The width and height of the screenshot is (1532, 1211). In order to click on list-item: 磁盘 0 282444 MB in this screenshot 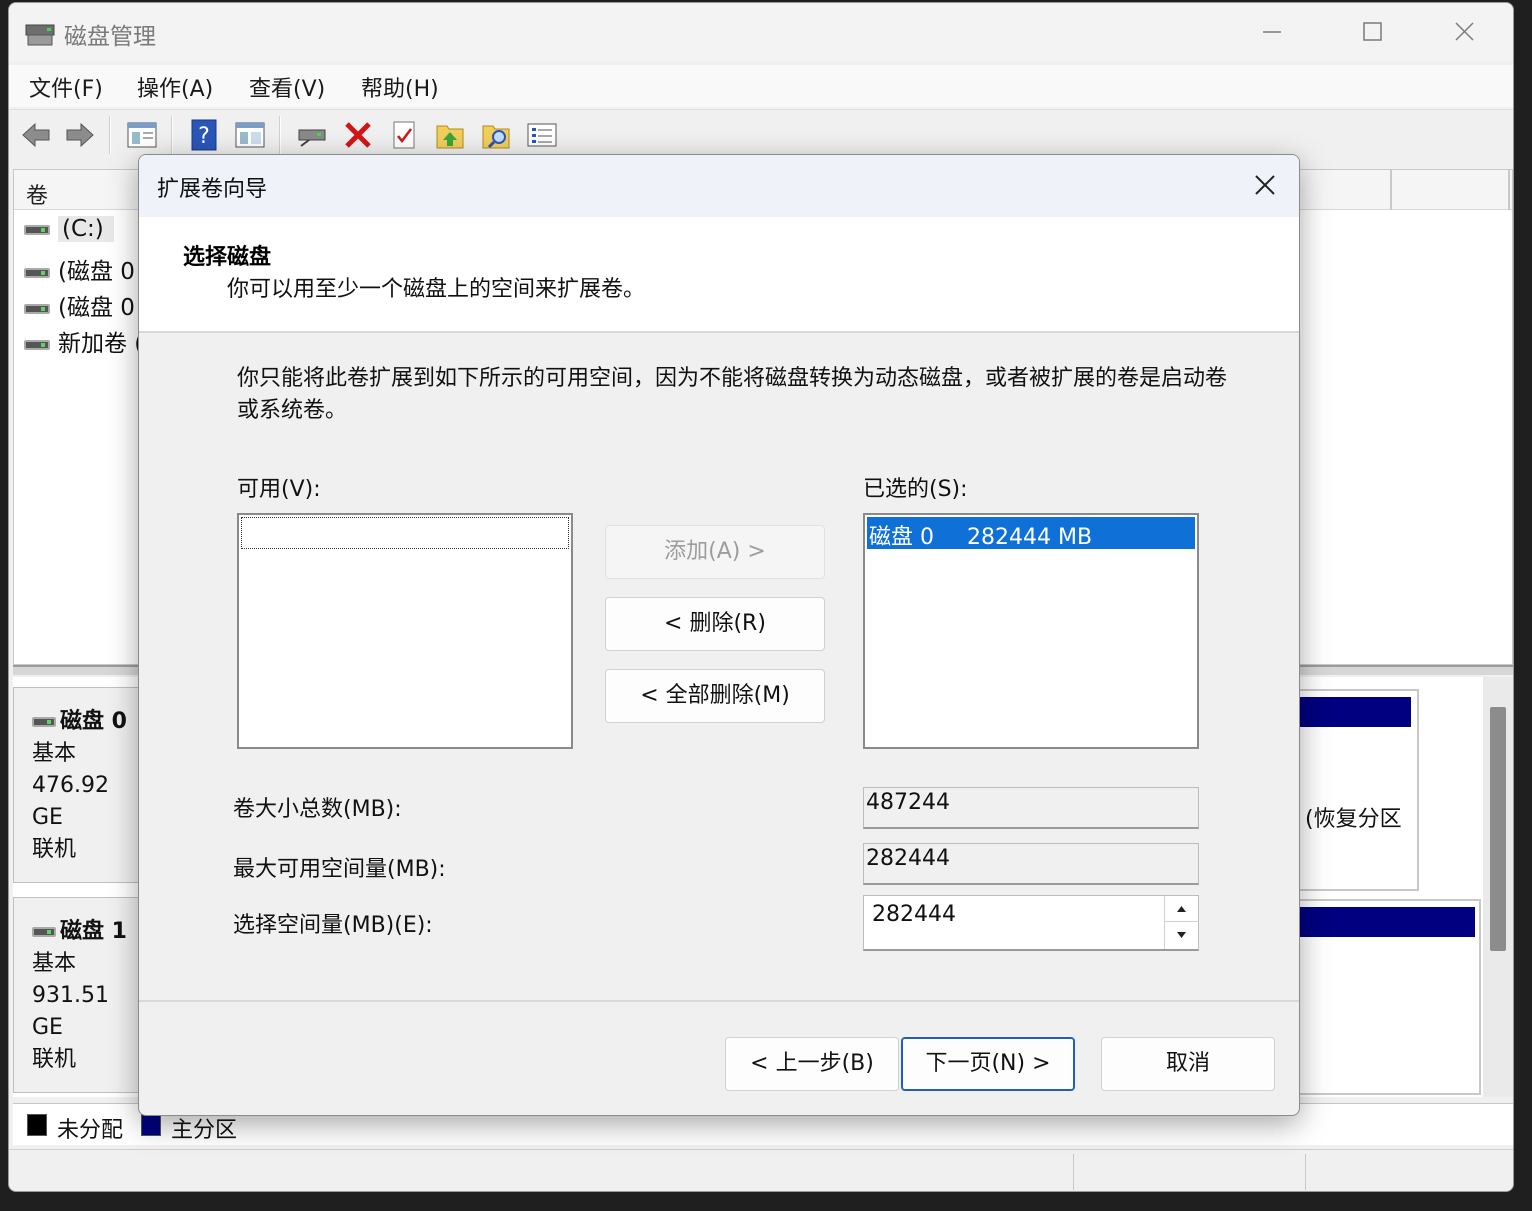, I will do `click(1031, 533)`.